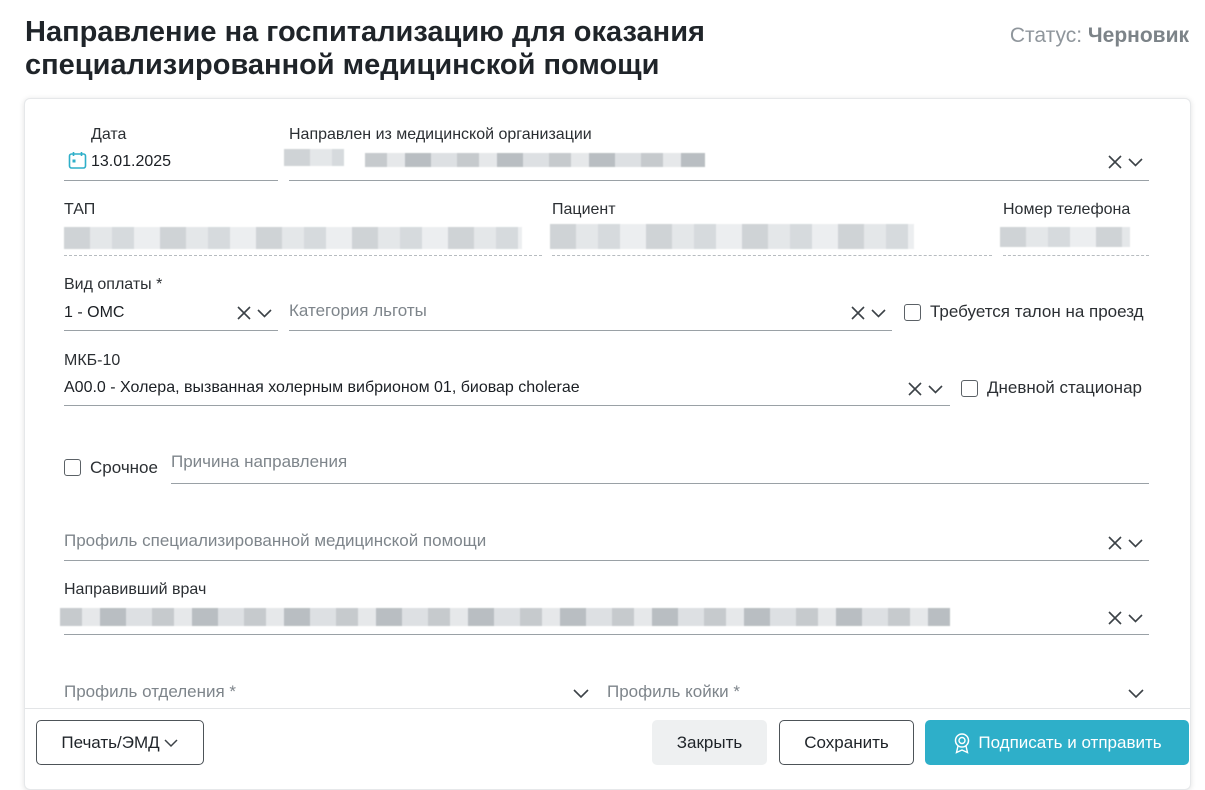 The height and width of the screenshot is (790, 1205). Describe the element at coordinates (1065, 237) in the screenshot. I see `phone-value` at that location.